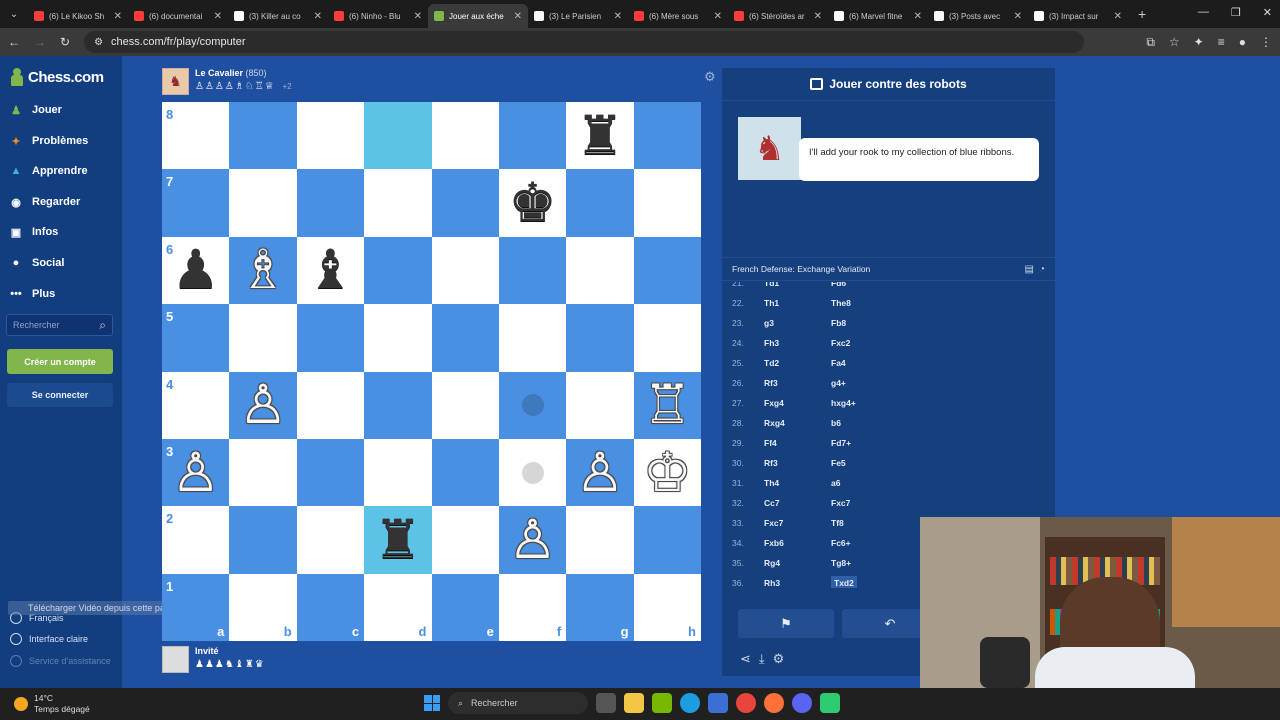 Image resolution: width=1280 pixels, height=720 pixels. I want to click on resign-button: ⚑, so click(786, 623).